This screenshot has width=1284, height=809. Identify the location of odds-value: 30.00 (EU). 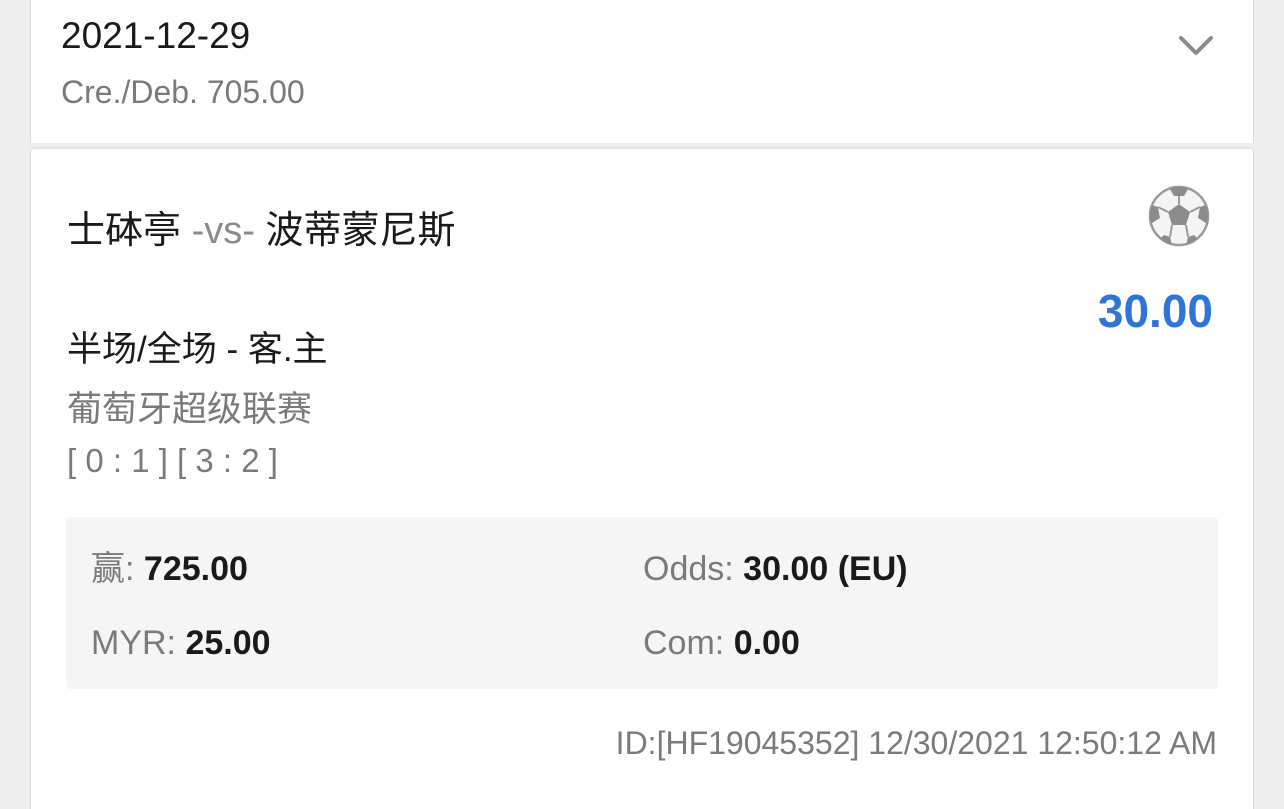
(825, 569).